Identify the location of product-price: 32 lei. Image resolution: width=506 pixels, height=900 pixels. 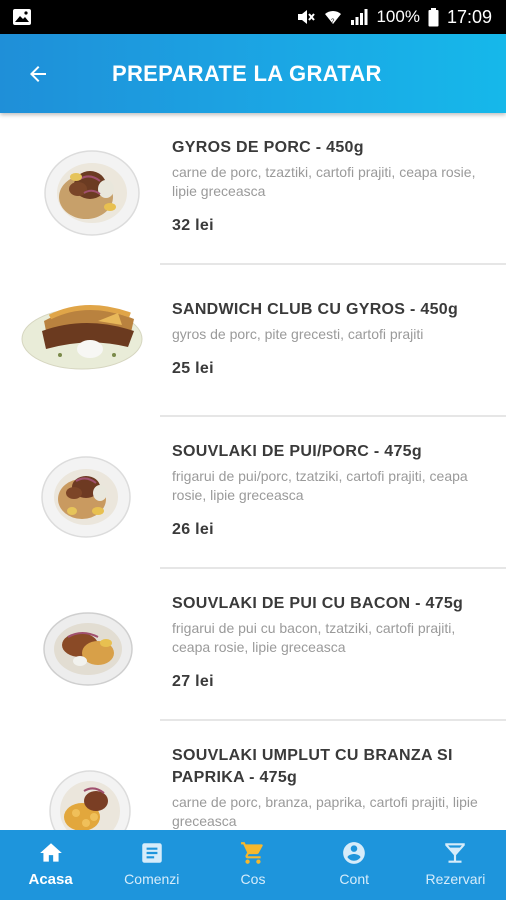
(193, 225).